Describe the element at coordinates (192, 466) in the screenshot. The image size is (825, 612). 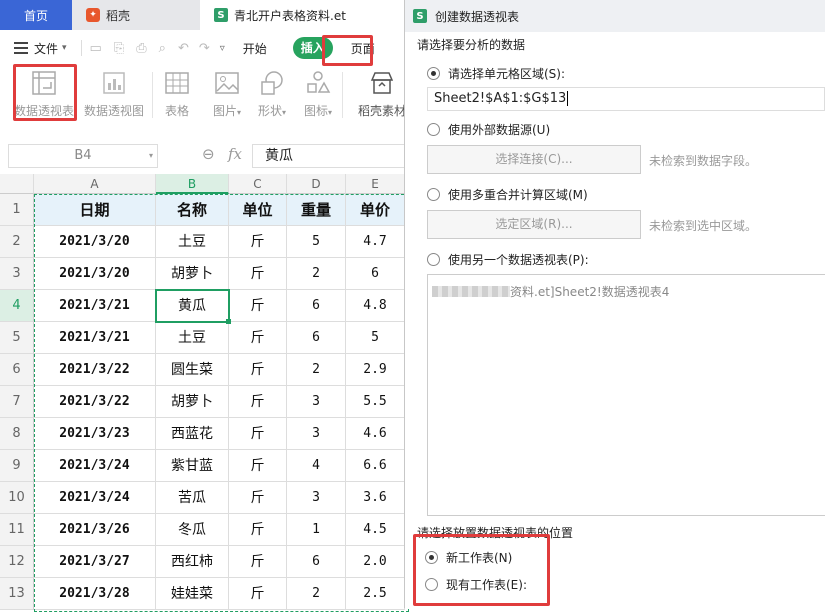
I see `table-cell: 紫甘蓝` at that location.